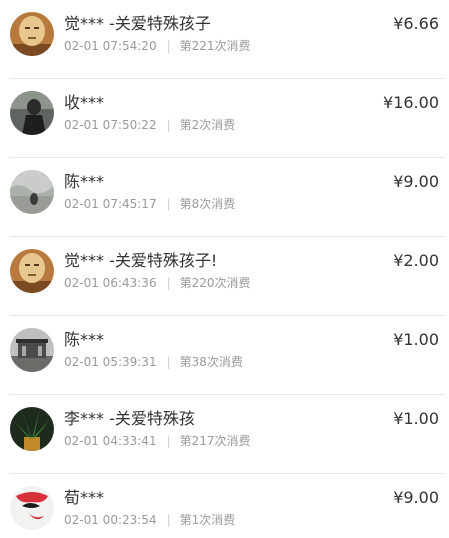 This screenshot has height=538, width=449. Describe the element at coordinates (32, 192) in the screenshot. I see `misty-landscape-avatar` at that location.